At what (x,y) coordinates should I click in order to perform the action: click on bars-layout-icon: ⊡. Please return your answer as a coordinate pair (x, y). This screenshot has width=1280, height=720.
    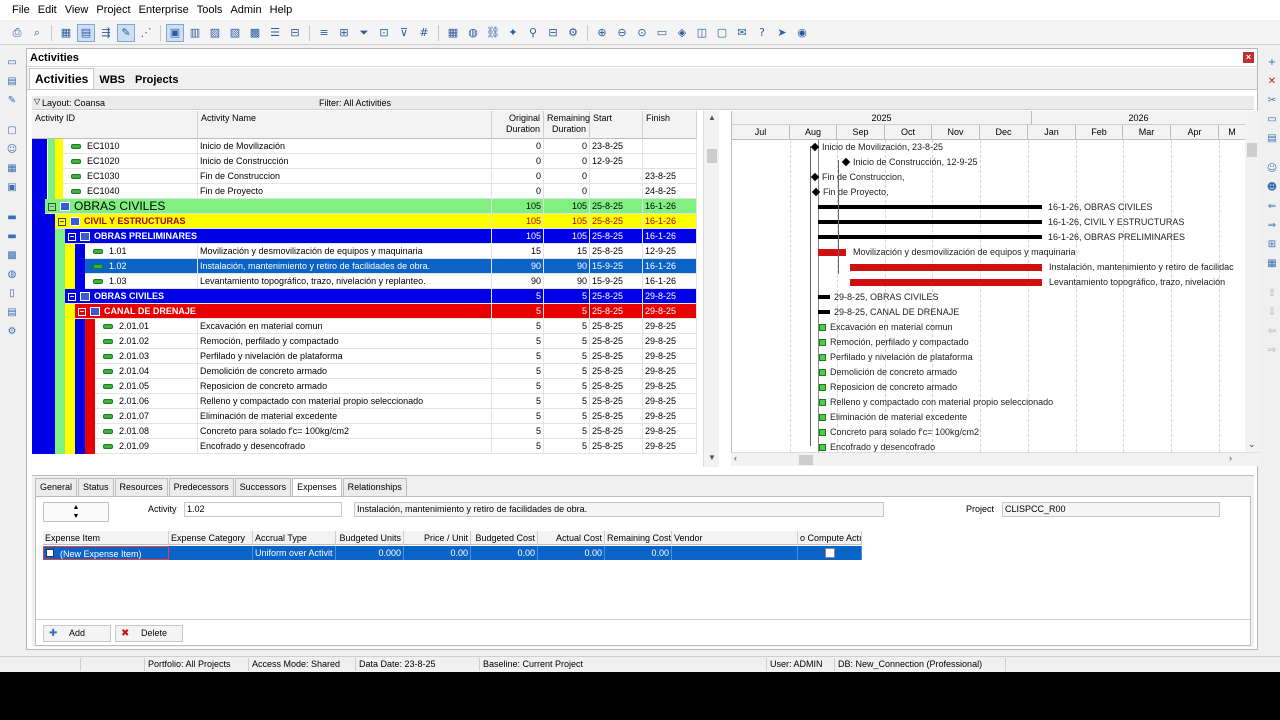
    Looking at the image, I should click on (384, 33).